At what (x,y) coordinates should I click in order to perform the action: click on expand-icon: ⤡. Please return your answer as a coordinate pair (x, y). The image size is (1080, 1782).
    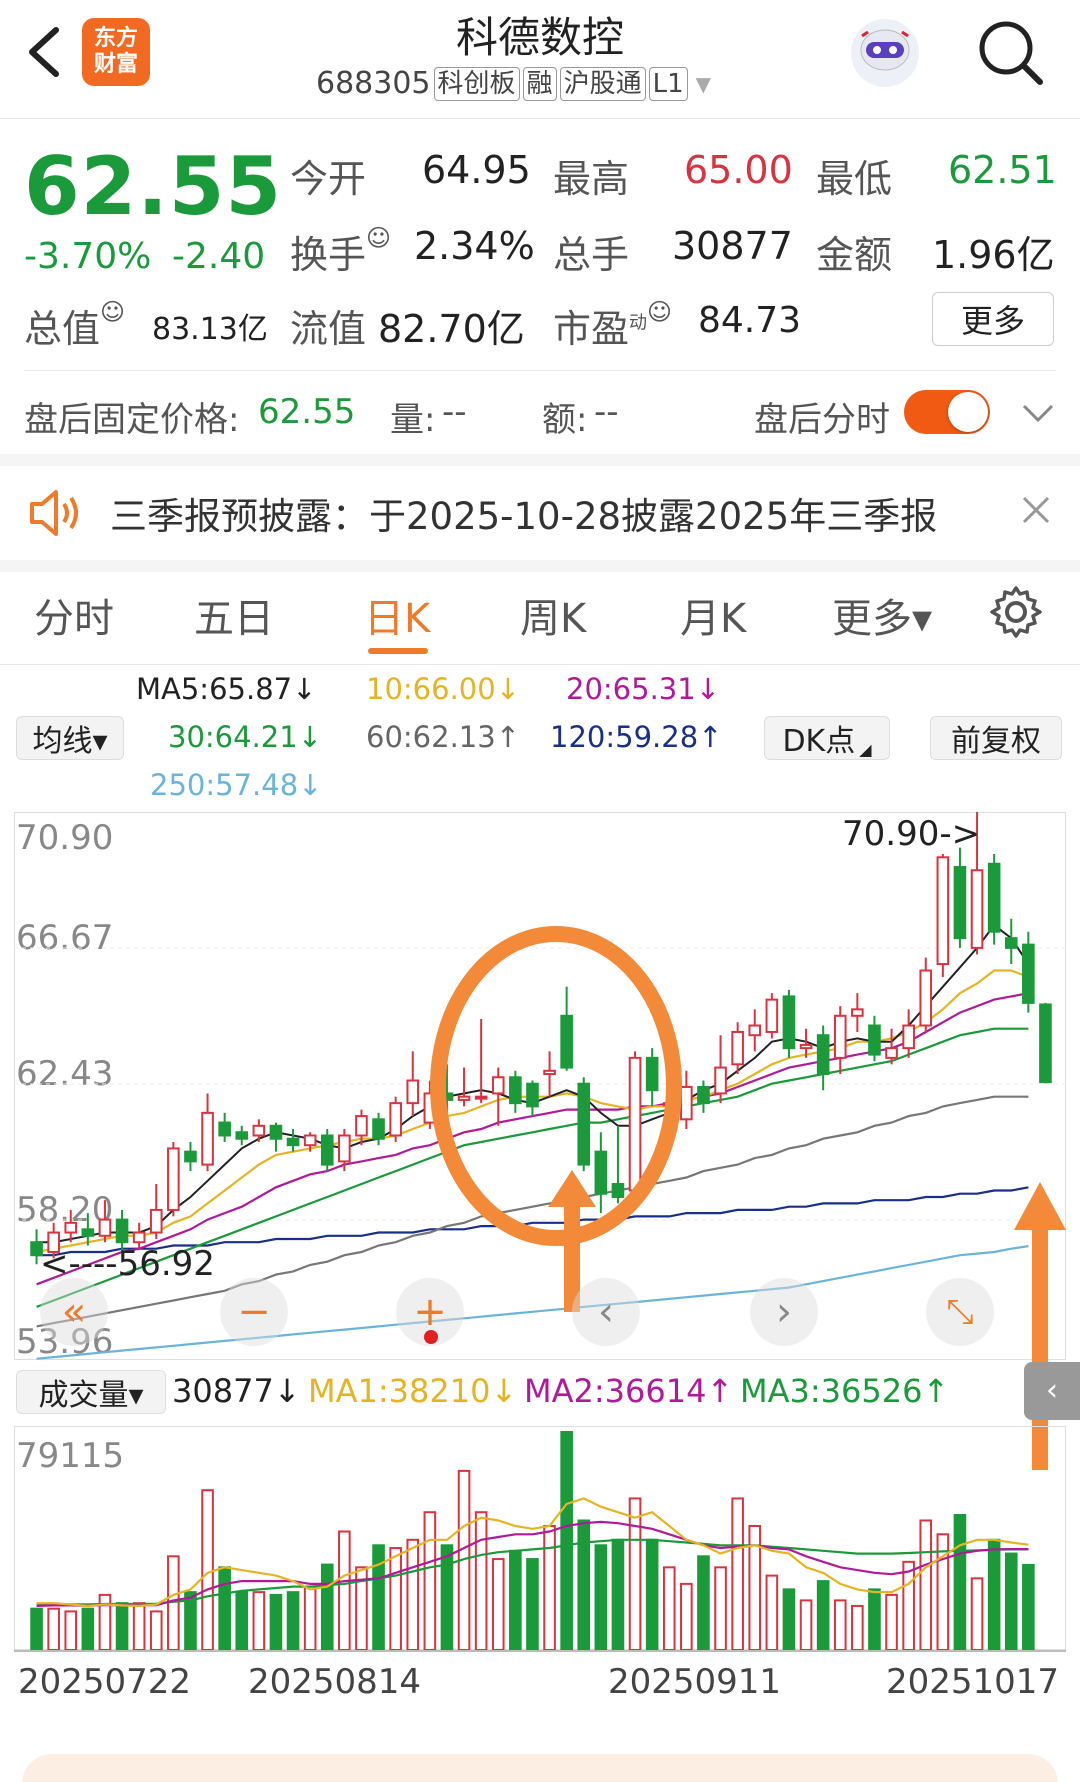
    Looking at the image, I should click on (960, 1312).